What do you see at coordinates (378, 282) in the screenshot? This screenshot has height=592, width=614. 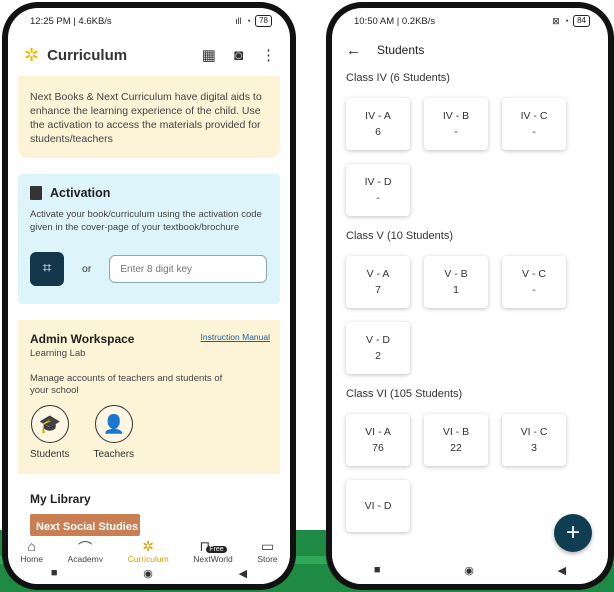 I see `section-tile: V - A7` at bounding box center [378, 282].